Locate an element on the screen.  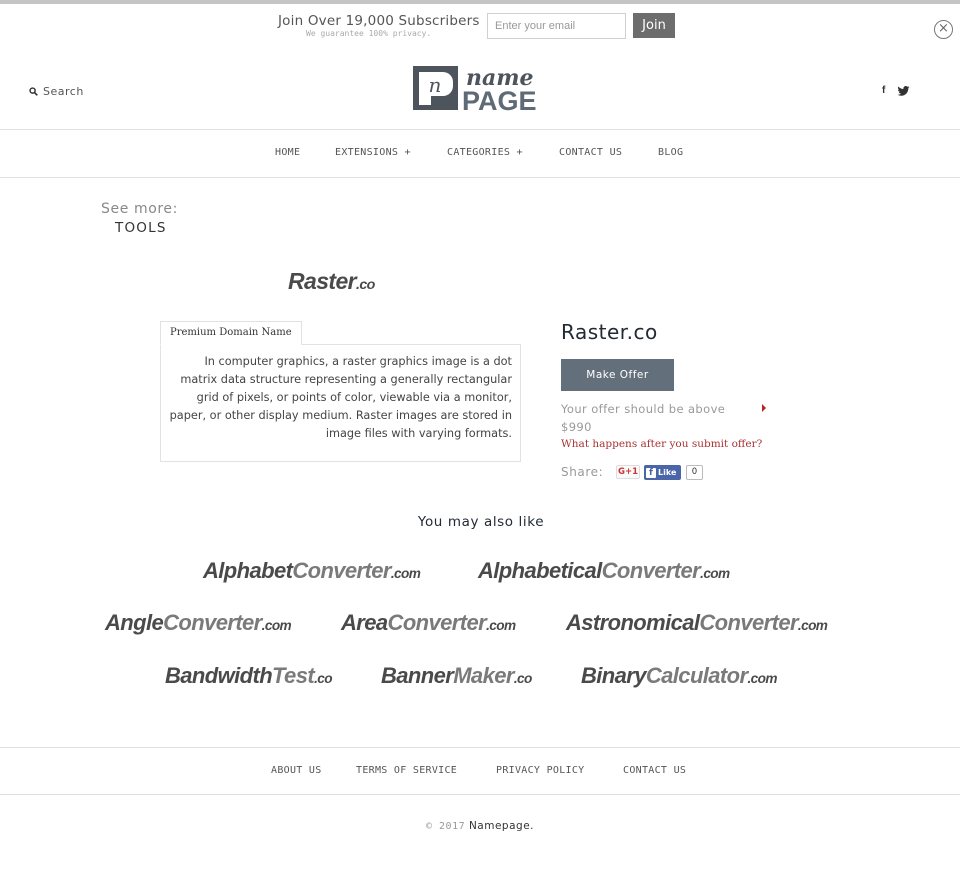
footer-contact-us: CONTACT US is located at coordinates (654, 770).